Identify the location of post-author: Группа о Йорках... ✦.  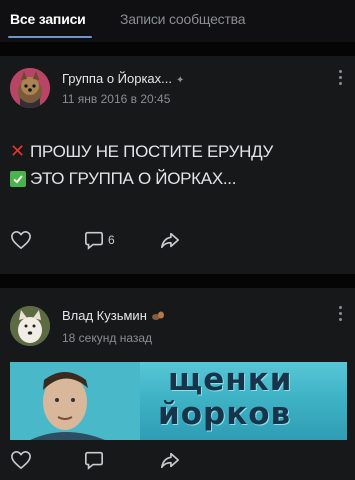
(123, 78).